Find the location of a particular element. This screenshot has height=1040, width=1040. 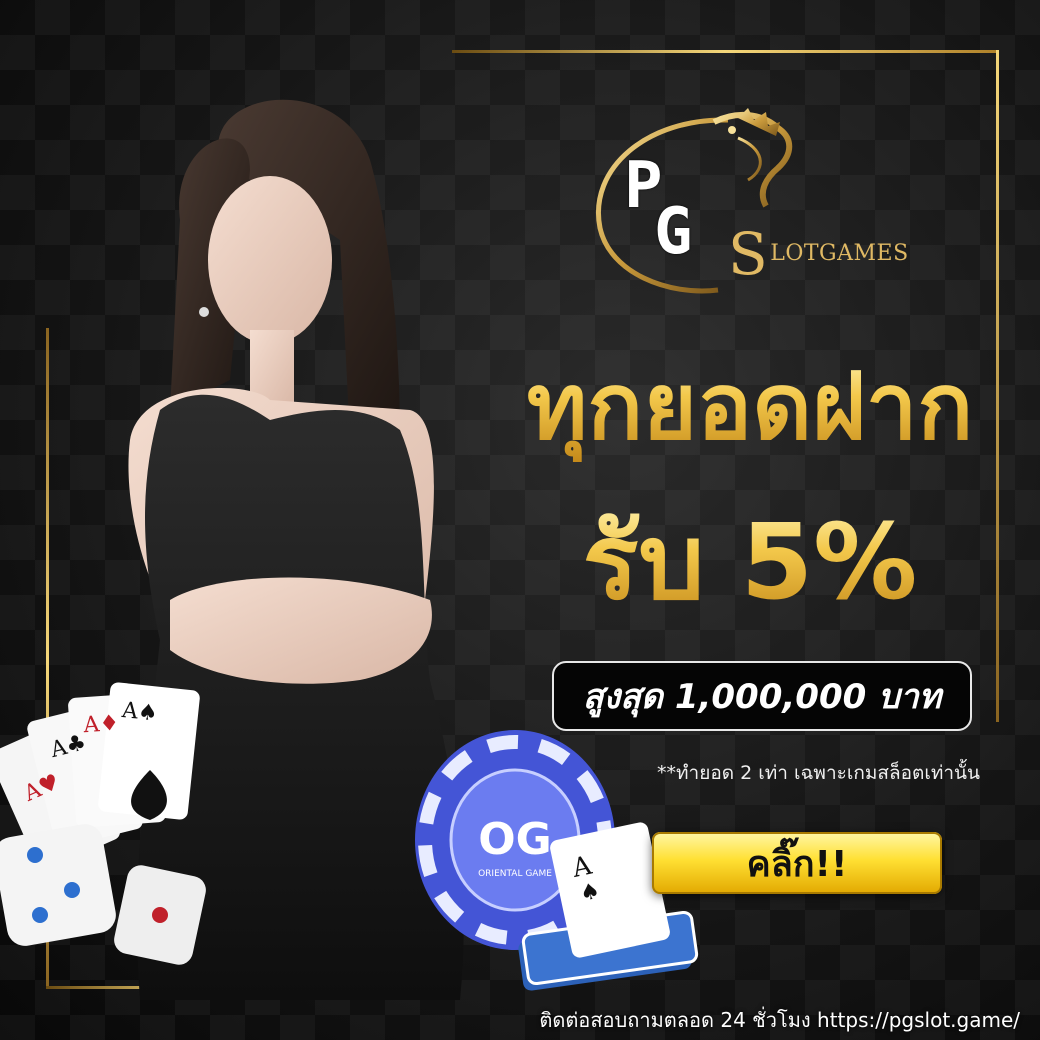

logo-letter-g: G is located at coordinates (674, 232).